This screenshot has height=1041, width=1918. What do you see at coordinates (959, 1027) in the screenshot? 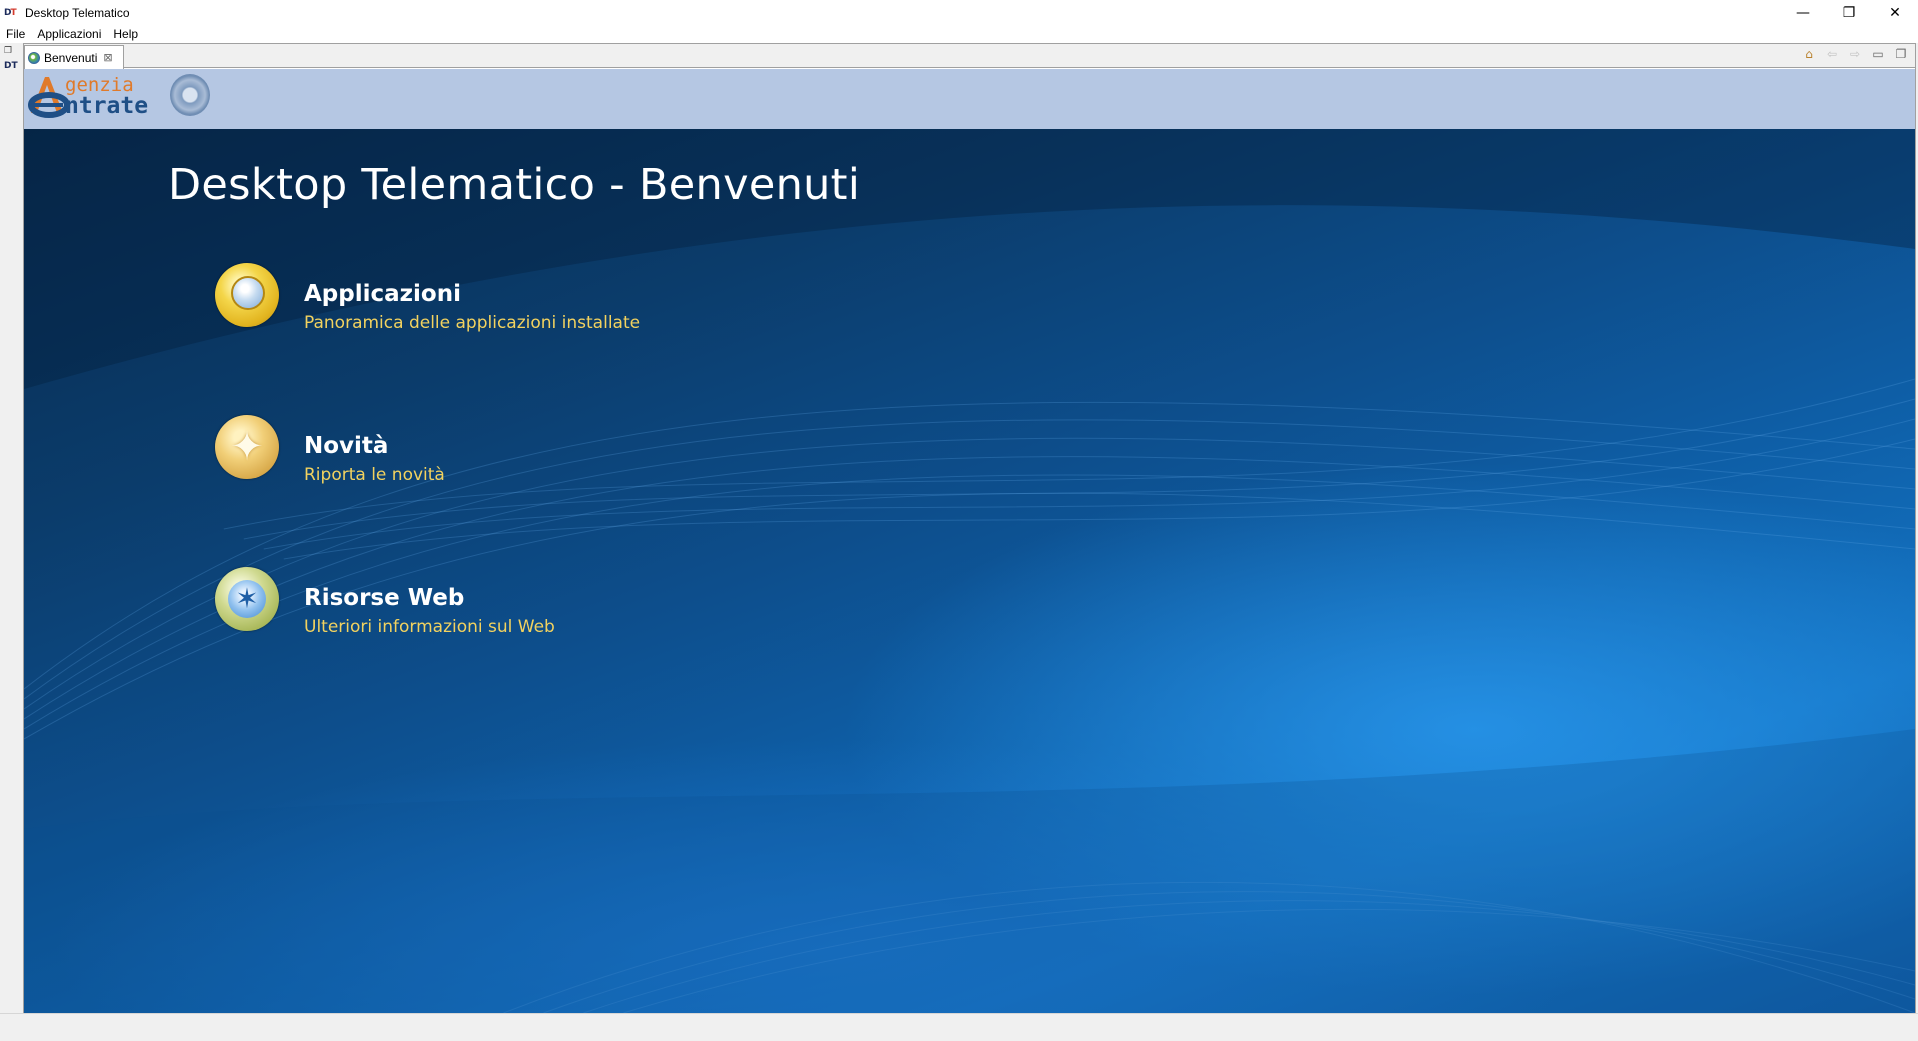
I see `status-bar` at bounding box center [959, 1027].